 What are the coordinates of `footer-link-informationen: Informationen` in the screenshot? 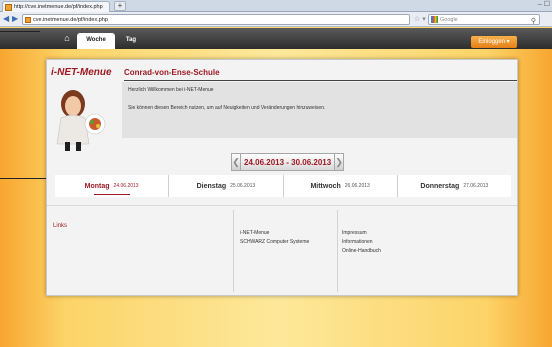 It's located at (361, 242).